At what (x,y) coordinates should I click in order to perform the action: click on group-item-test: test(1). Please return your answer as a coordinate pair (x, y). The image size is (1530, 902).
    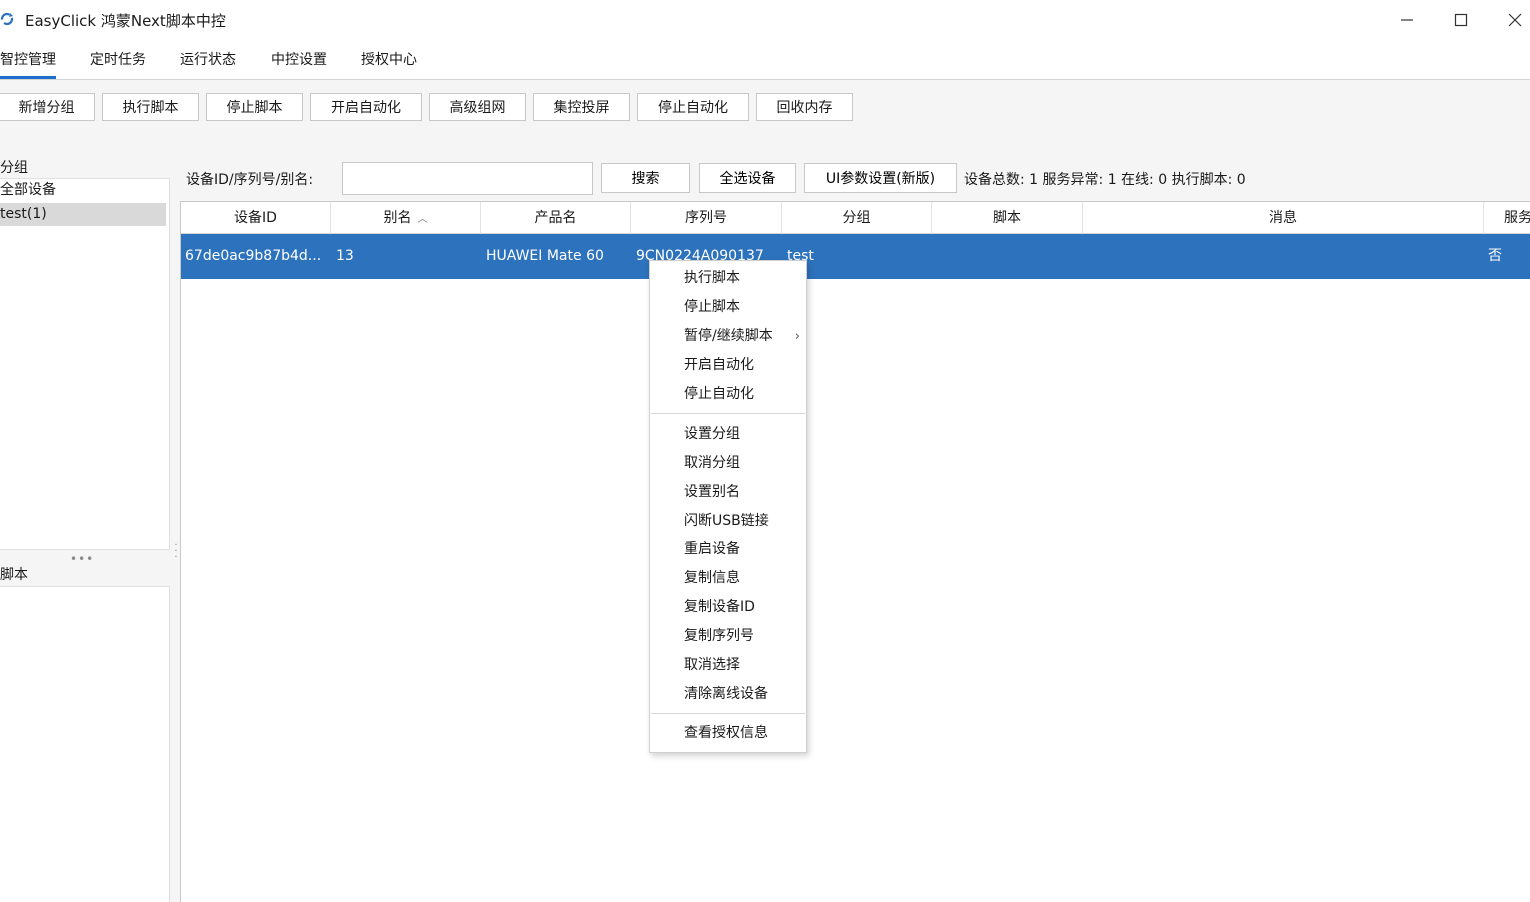
    Looking at the image, I should click on (83, 214).